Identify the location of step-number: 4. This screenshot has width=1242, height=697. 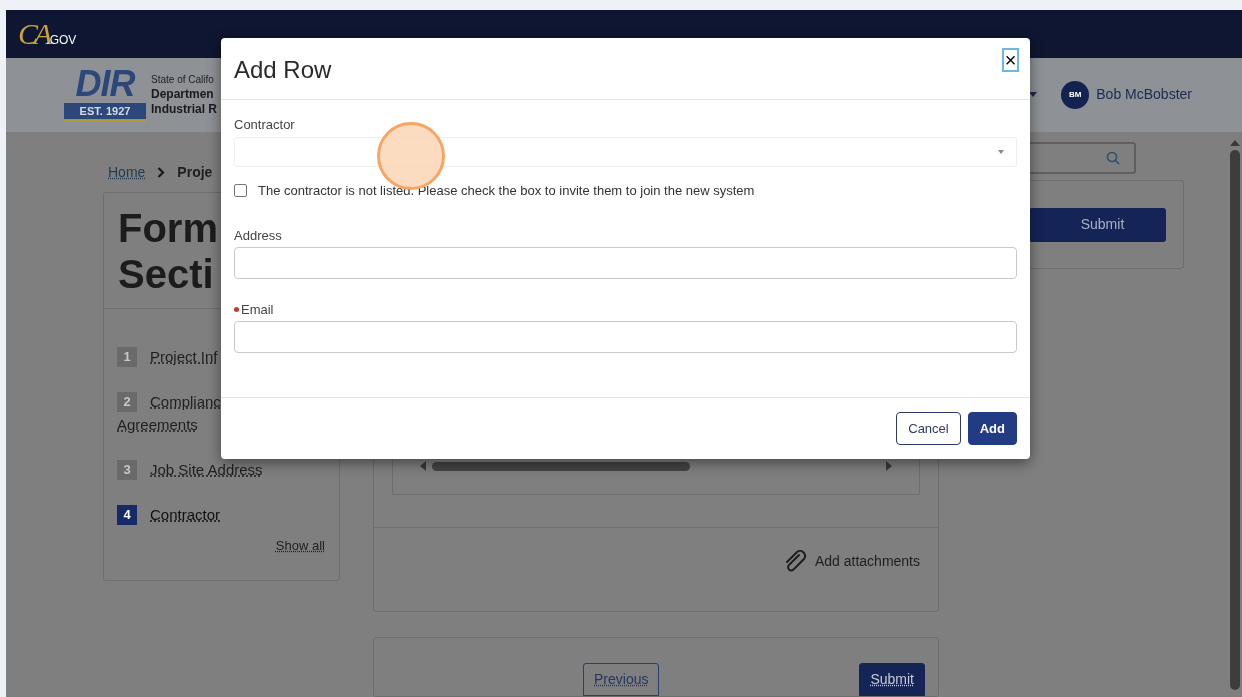
(127, 514).